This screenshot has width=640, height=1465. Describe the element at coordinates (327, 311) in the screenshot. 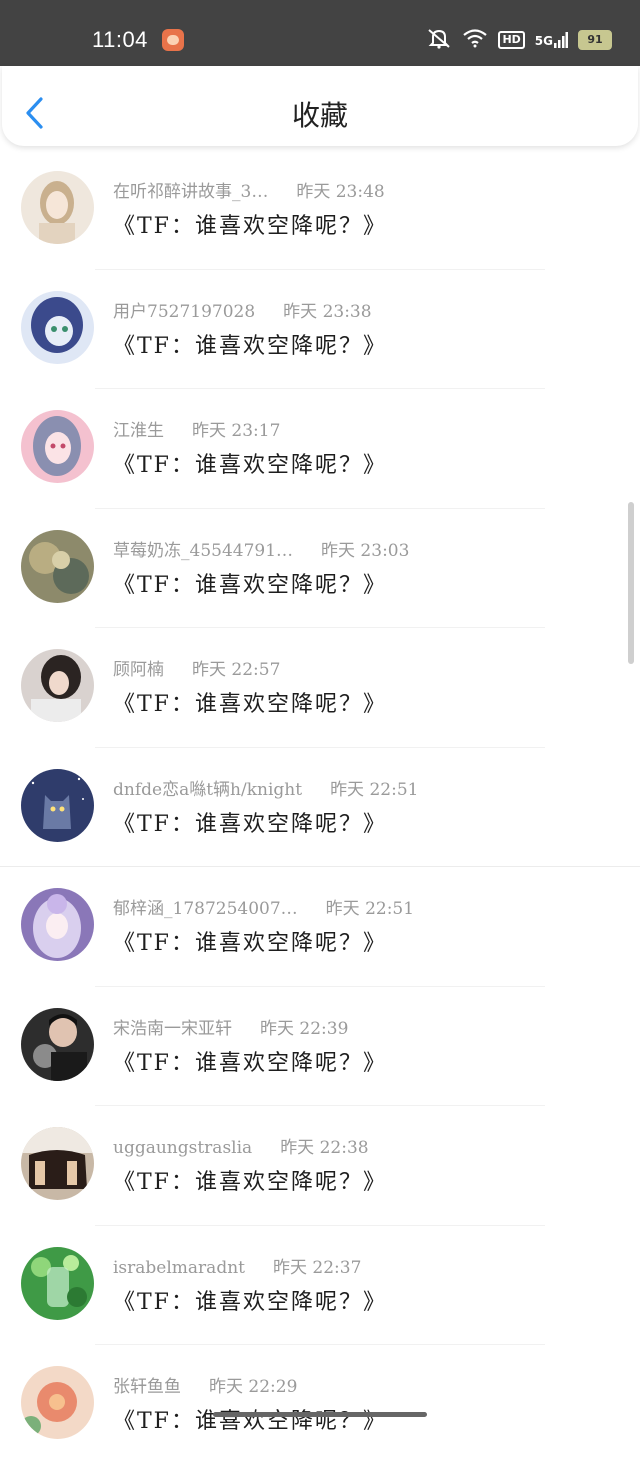

I see `timestamp: 昨天 23:38` at that location.